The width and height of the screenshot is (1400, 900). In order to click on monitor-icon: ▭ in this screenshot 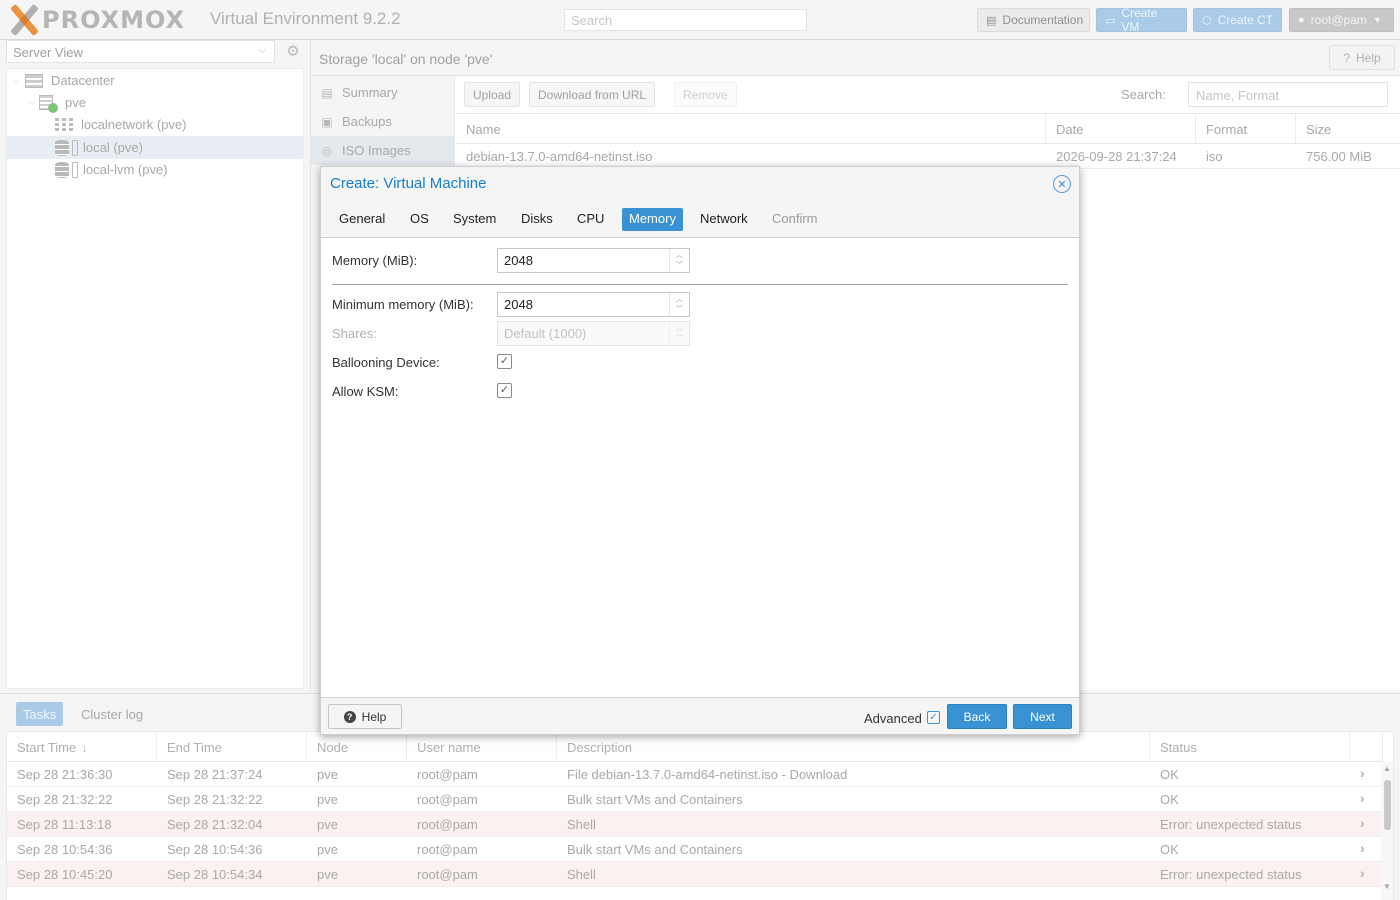, I will do `click(1110, 20)`.